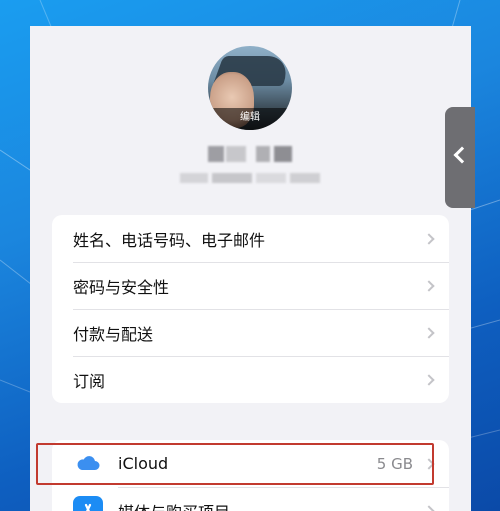 This screenshot has height=511, width=500. I want to click on avatar-edit-label: 编辑, so click(250, 119).